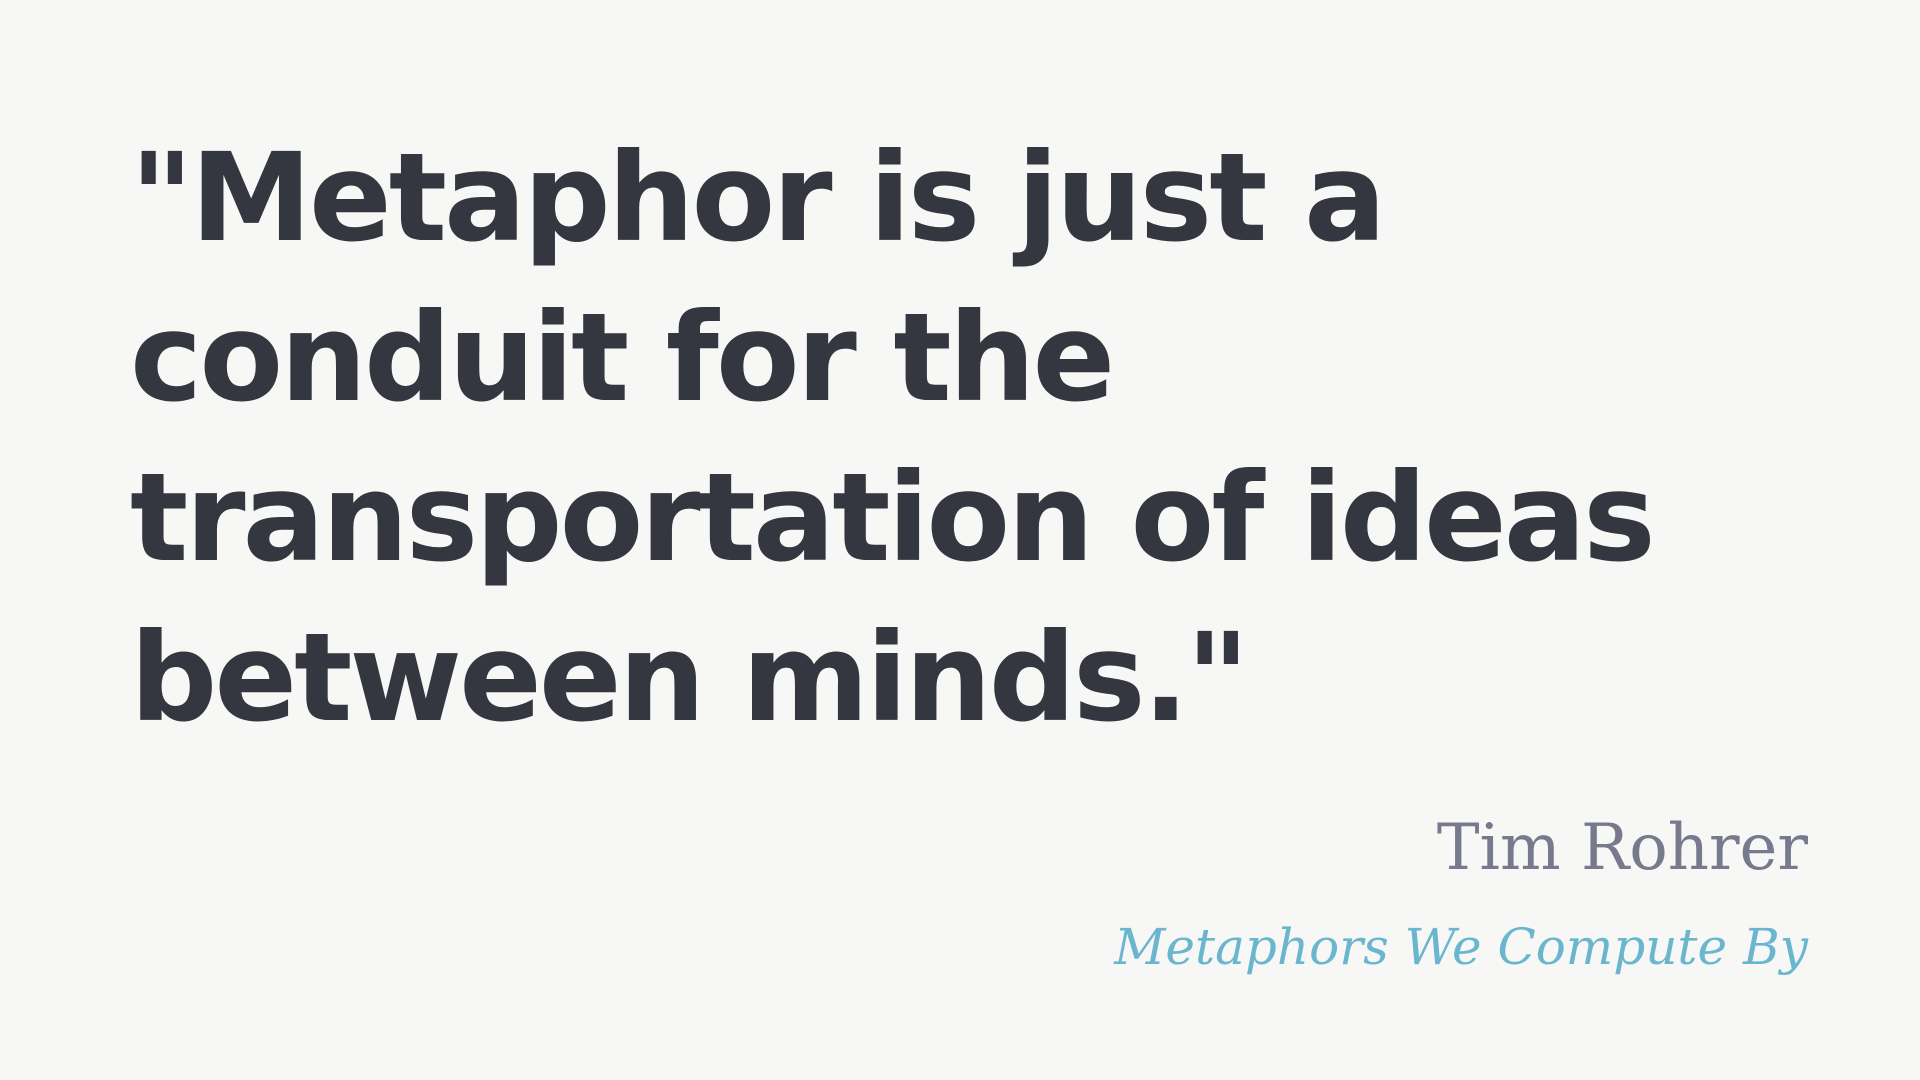  Describe the element at coordinates (1461, 947) in the screenshot. I see `quote-source: Metaphors We Compute By` at that location.